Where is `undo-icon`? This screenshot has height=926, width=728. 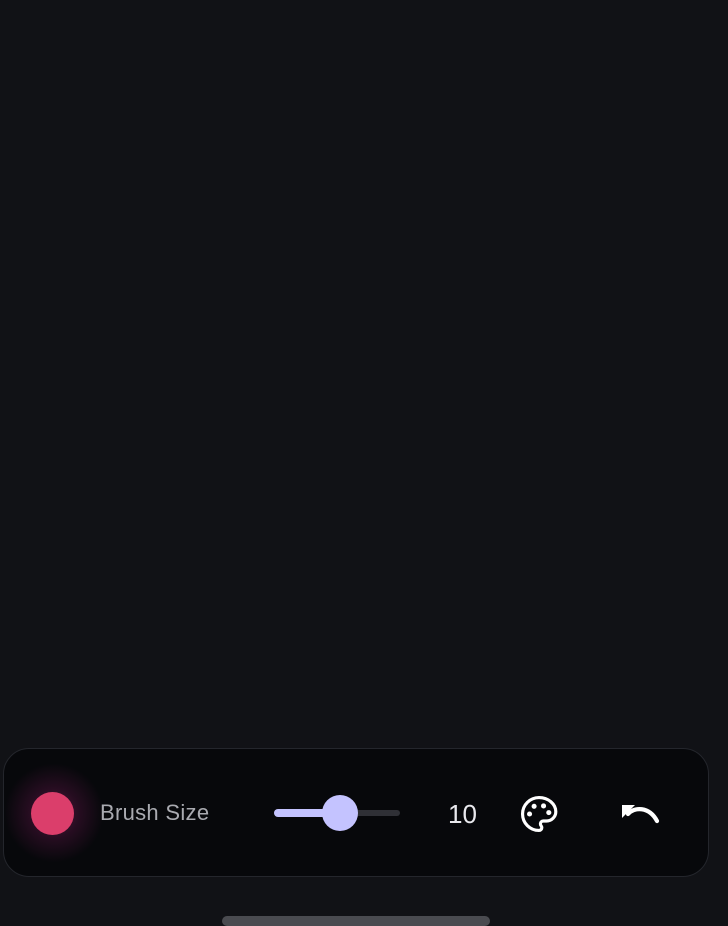 undo-icon is located at coordinates (641, 814).